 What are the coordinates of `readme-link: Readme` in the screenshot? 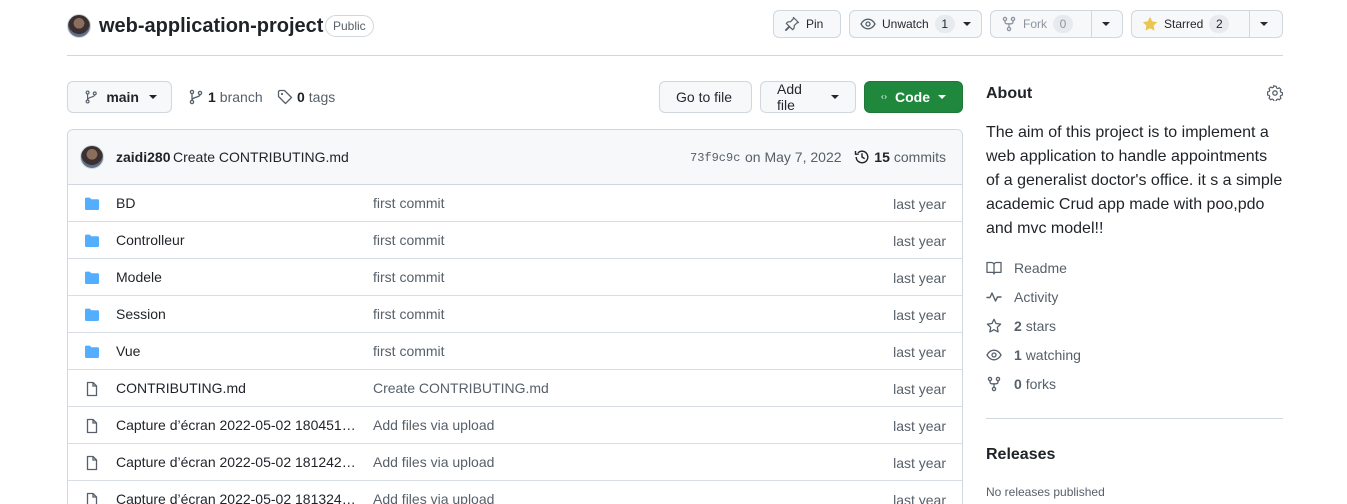 It's located at (1026, 268).